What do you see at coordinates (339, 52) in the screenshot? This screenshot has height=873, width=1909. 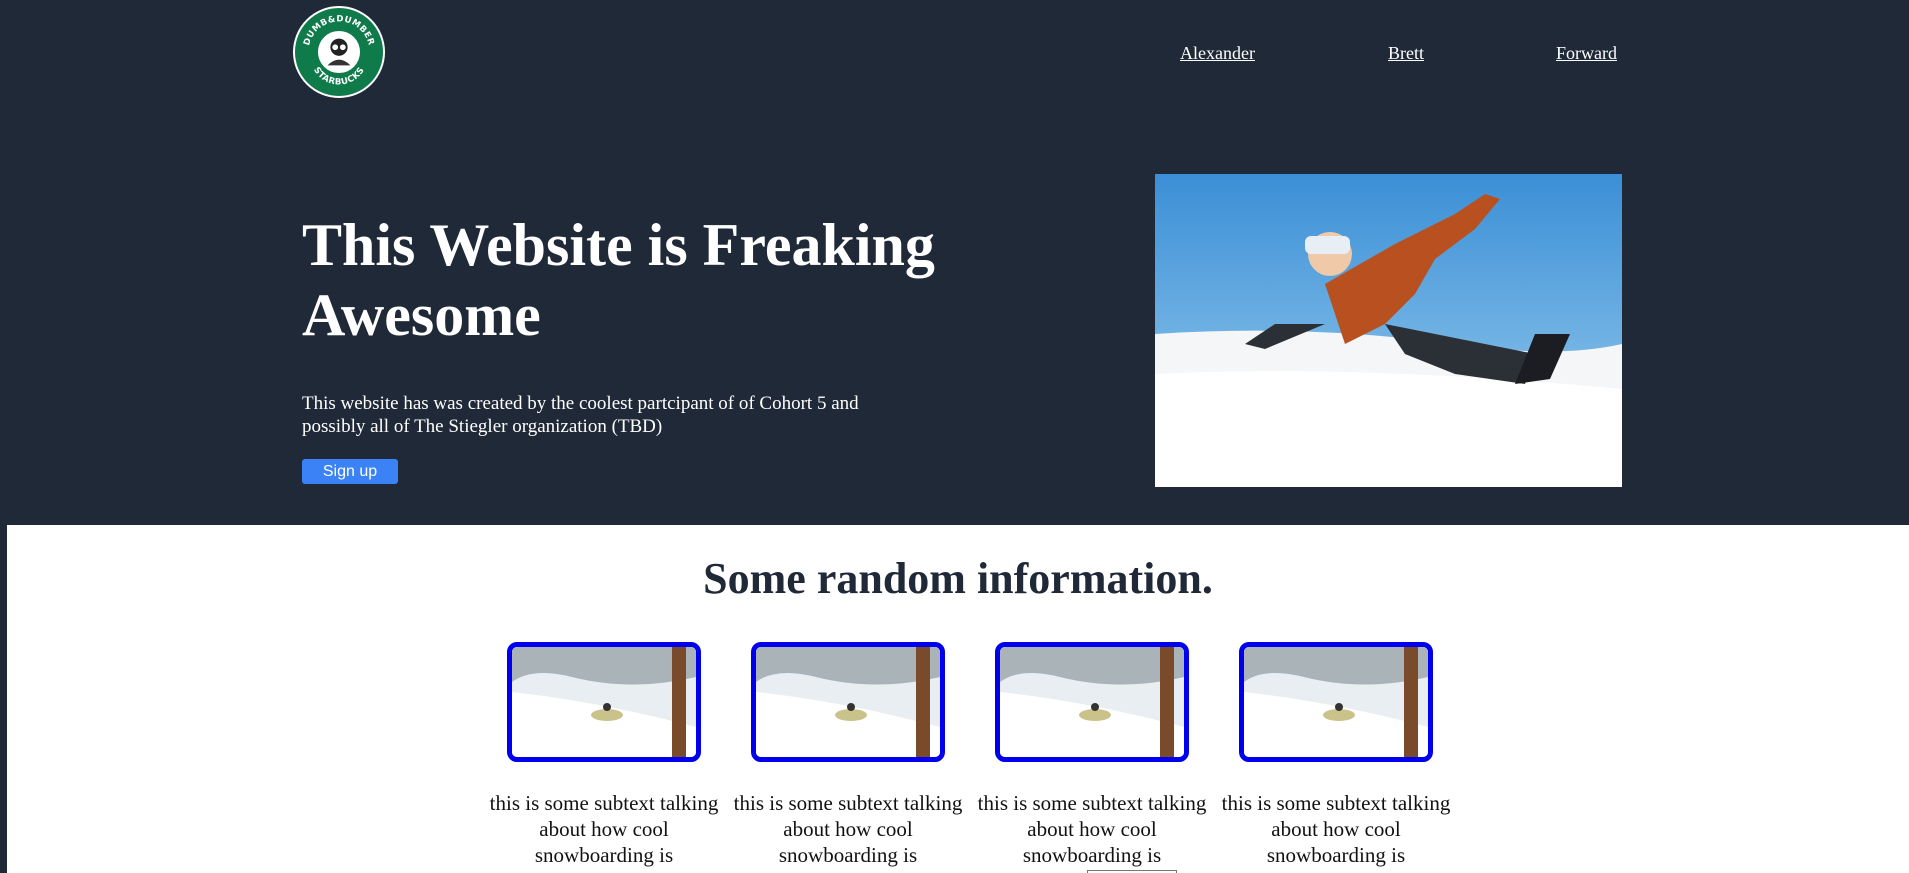 I see `site-logo: DUMB&DUMBER STARBUCKS` at bounding box center [339, 52].